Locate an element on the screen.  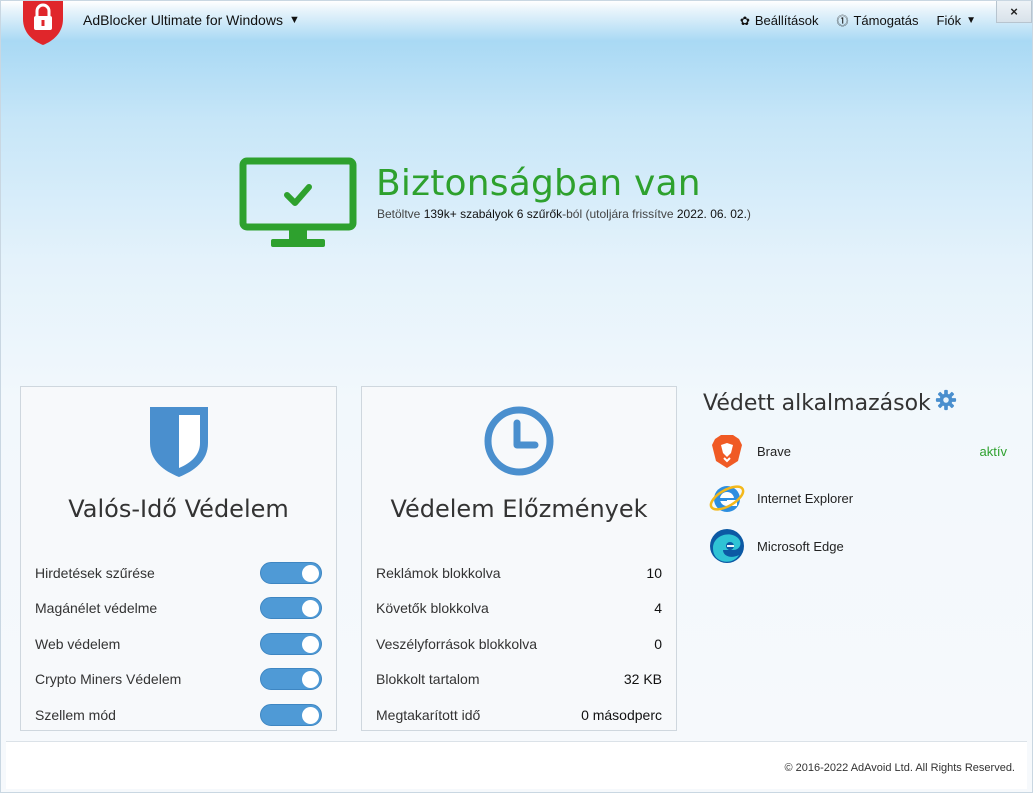
list-item: Veszélyforrások blokkolva 0 is located at coordinates (519, 644).